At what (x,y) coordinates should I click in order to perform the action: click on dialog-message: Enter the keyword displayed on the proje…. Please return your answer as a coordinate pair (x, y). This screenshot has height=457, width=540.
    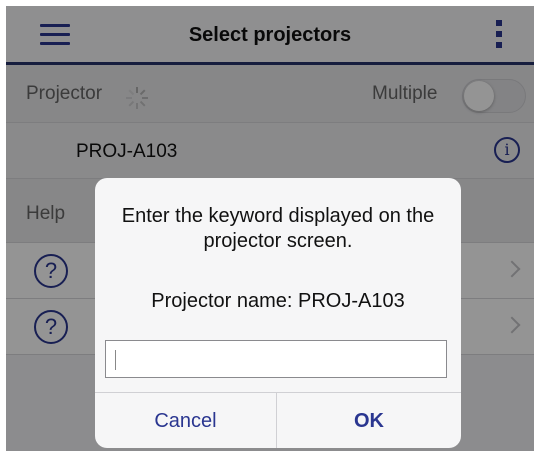
    Looking at the image, I should click on (278, 228).